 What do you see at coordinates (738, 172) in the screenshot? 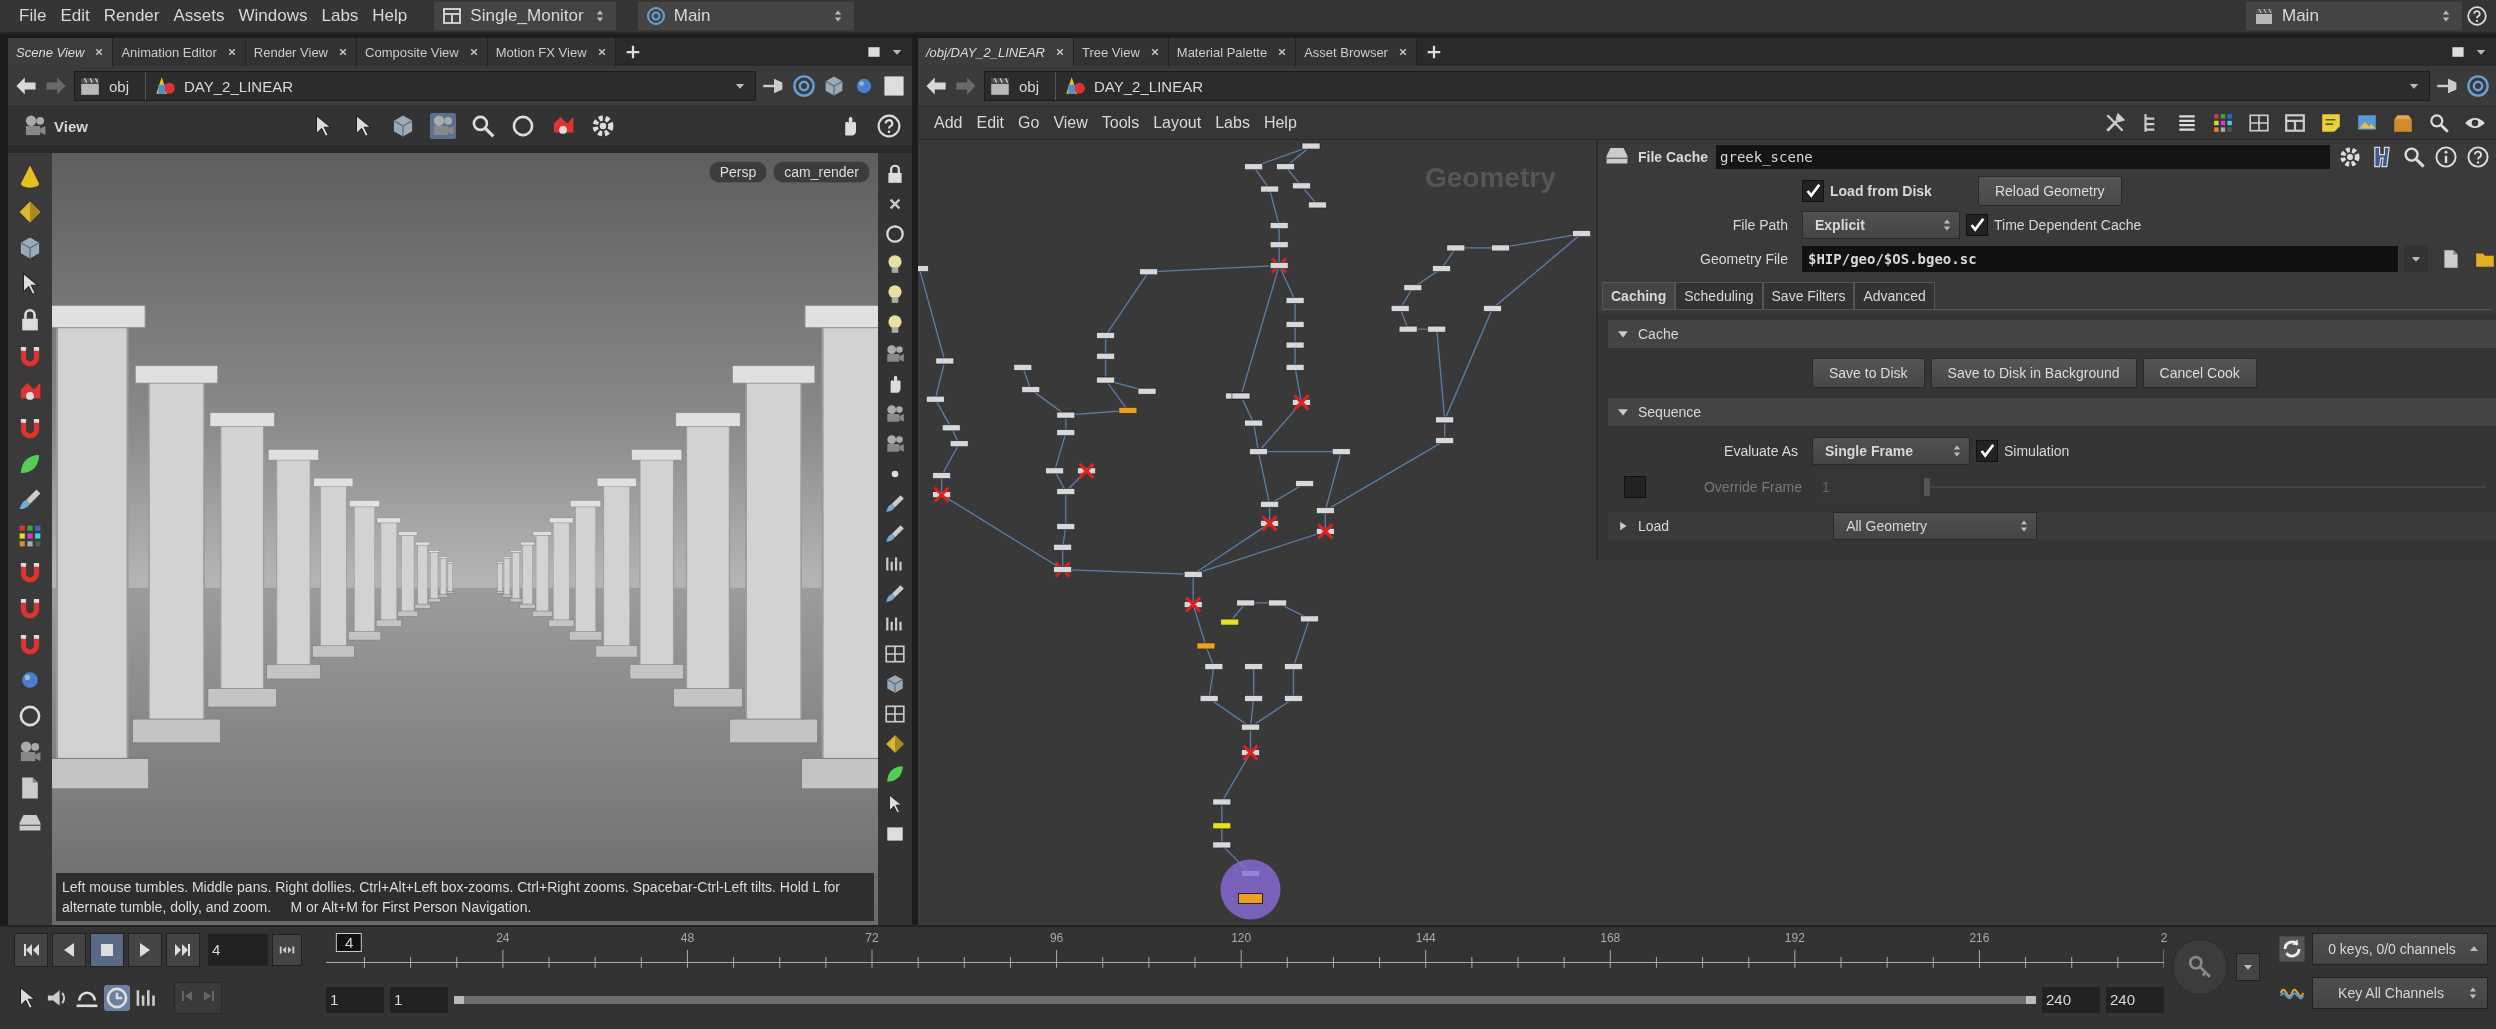
I see `camera-menu-button: Persp` at bounding box center [738, 172].